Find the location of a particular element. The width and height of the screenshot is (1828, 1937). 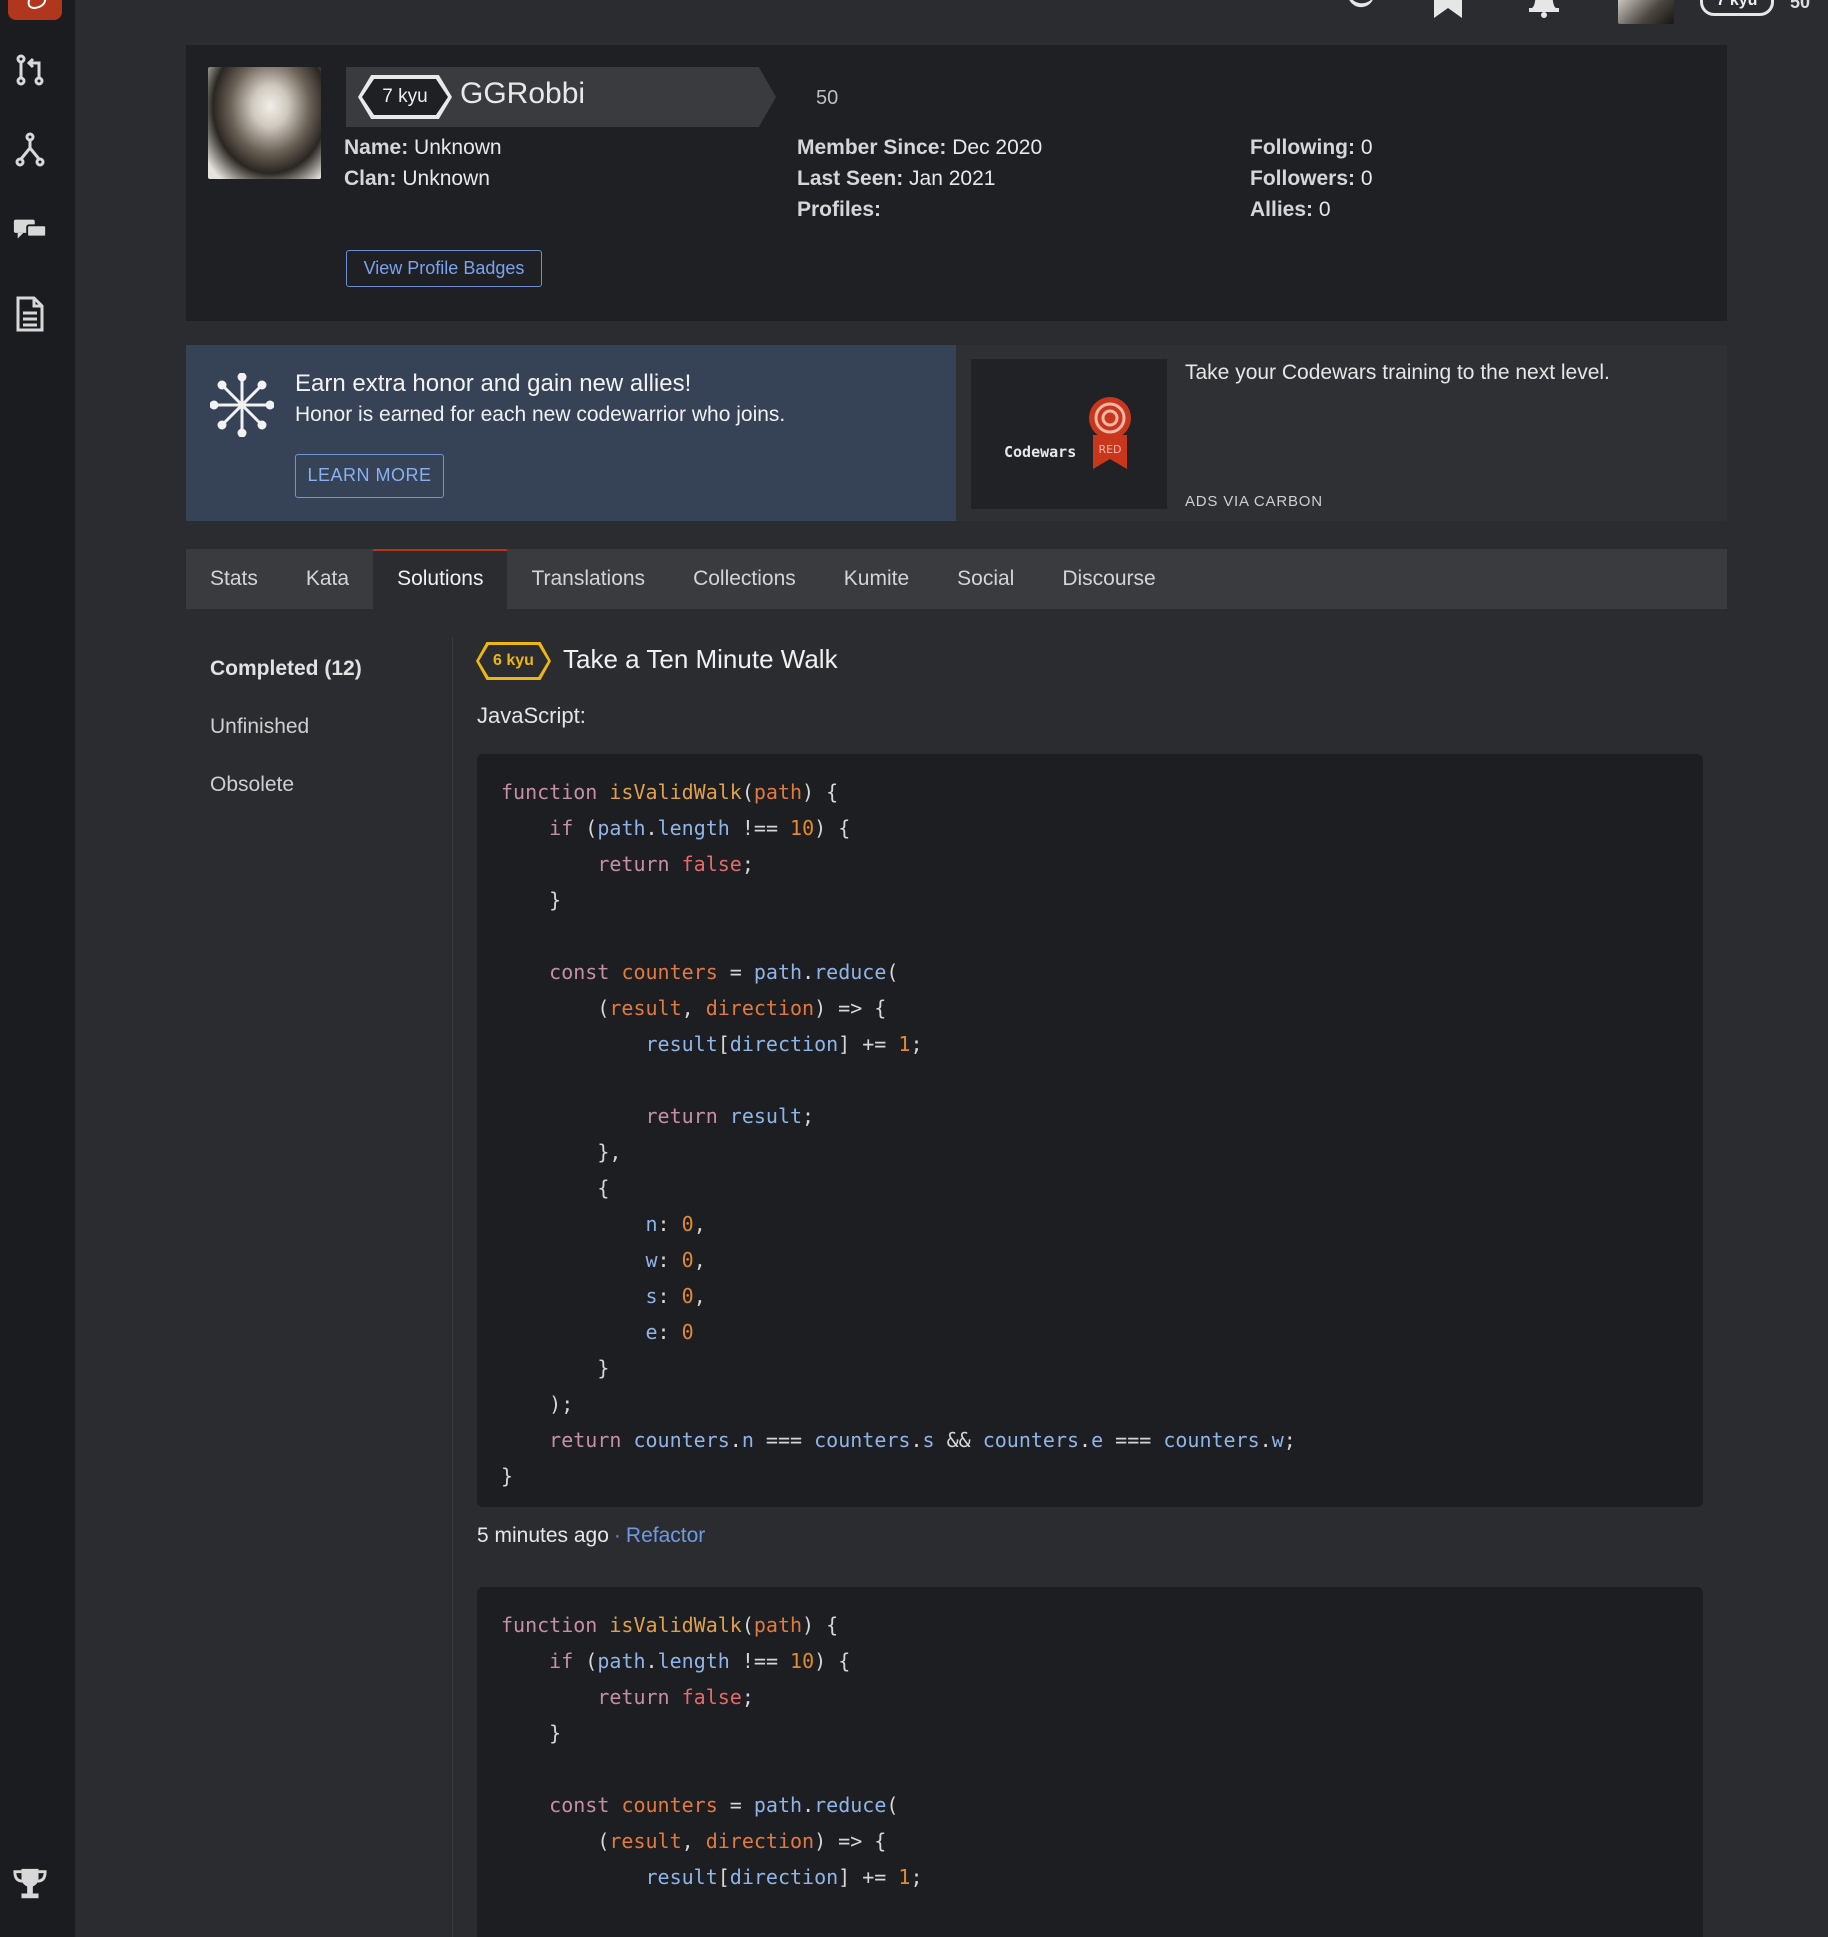

nav-obsolete: Obsolete is located at coordinates (286, 785).